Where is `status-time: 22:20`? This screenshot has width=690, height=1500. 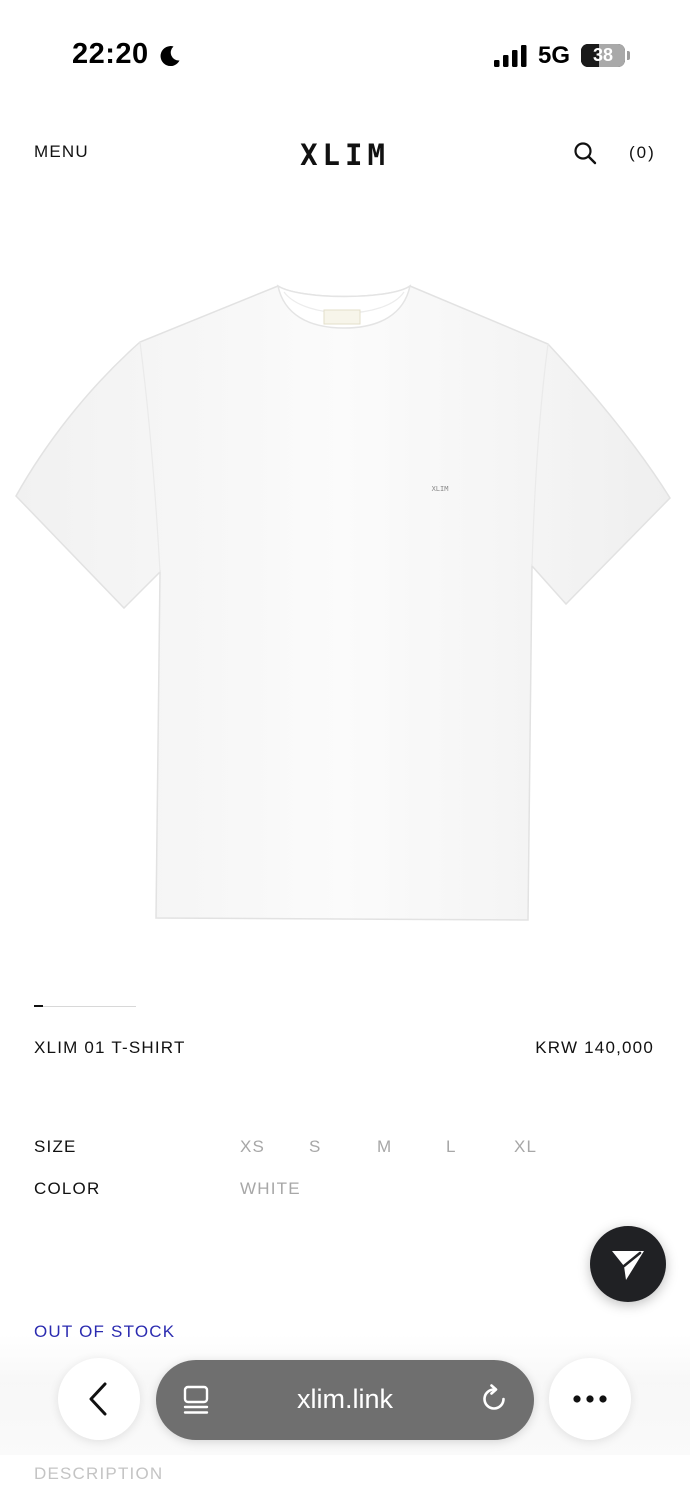 status-time: 22:20 is located at coordinates (110, 54).